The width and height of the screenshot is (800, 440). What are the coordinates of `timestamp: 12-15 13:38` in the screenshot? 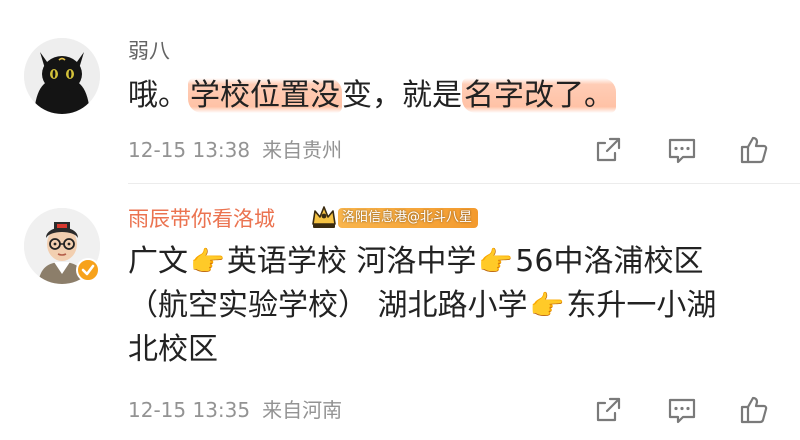 It's located at (189, 150).